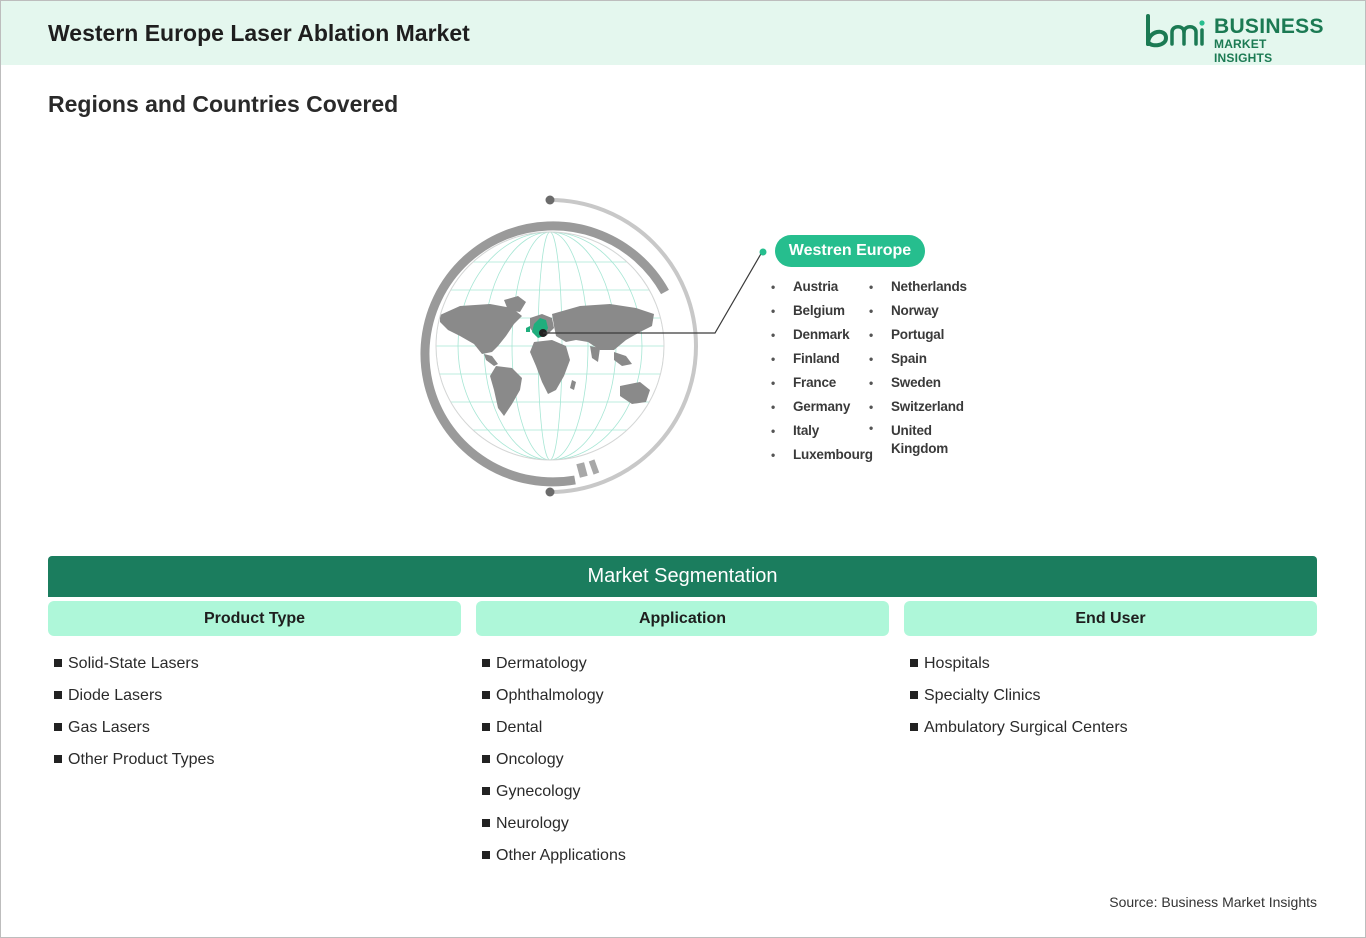  Describe the element at coordinates (134, 664) in the screenshot. I see `list-item: Solid-State Lasers` at that location.